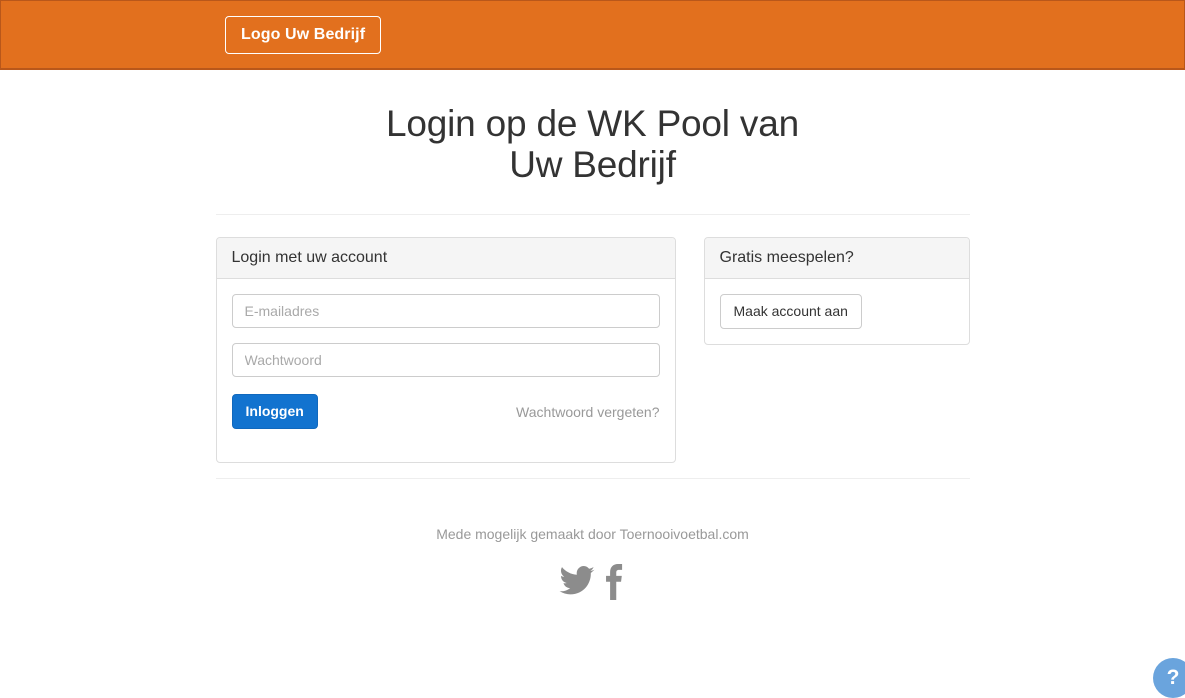 The image size is (1185, 698). What do you see at coordinates (587, 412) in the screenshot?
I see `forgot-password-link: Wachtwoord vergeten?` at bounding box center [587, 412].